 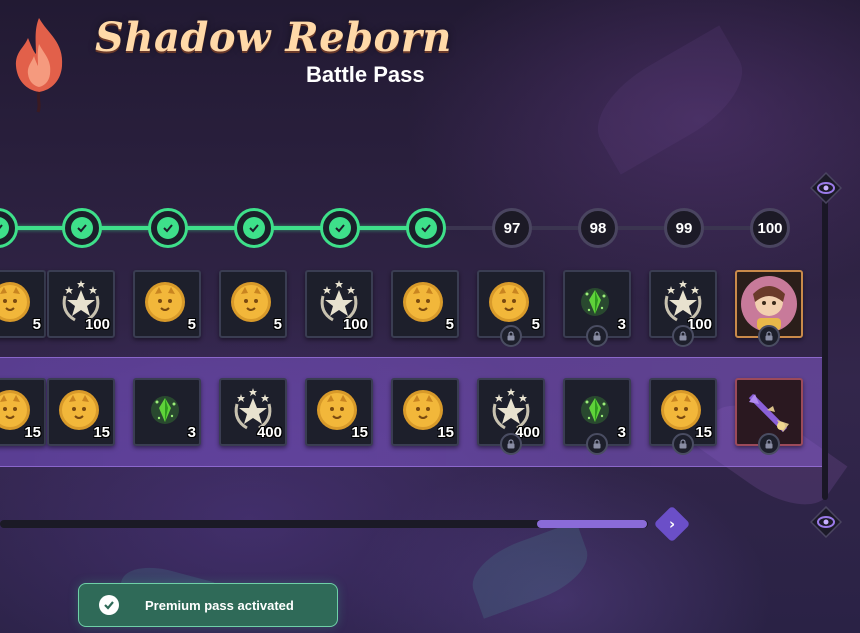 I want to click on chevron-right-icon: ›, so click(x=672, y=524).